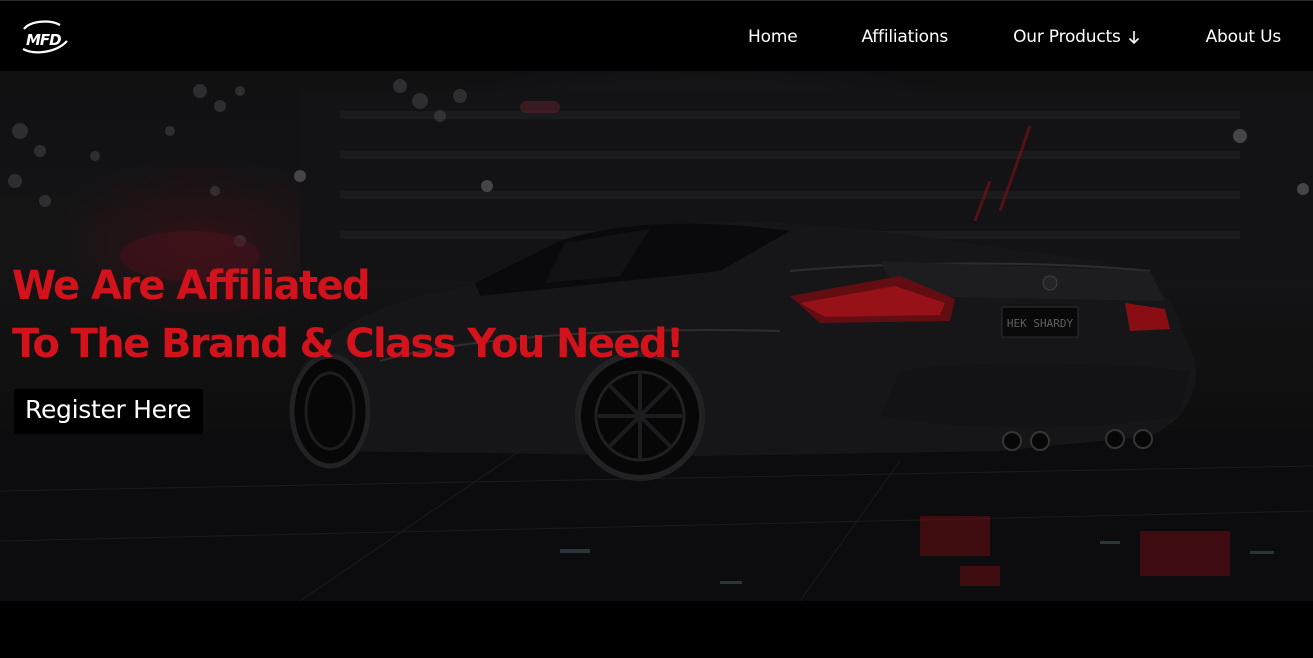 The image size is (1313, 658). I want to click on nav-links: Home Affiliations Our Products About Us, so click(1030, 36).